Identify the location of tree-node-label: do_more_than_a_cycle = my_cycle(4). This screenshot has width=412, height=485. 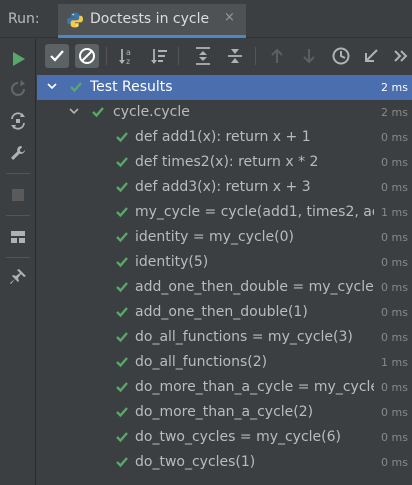
(255, 387).